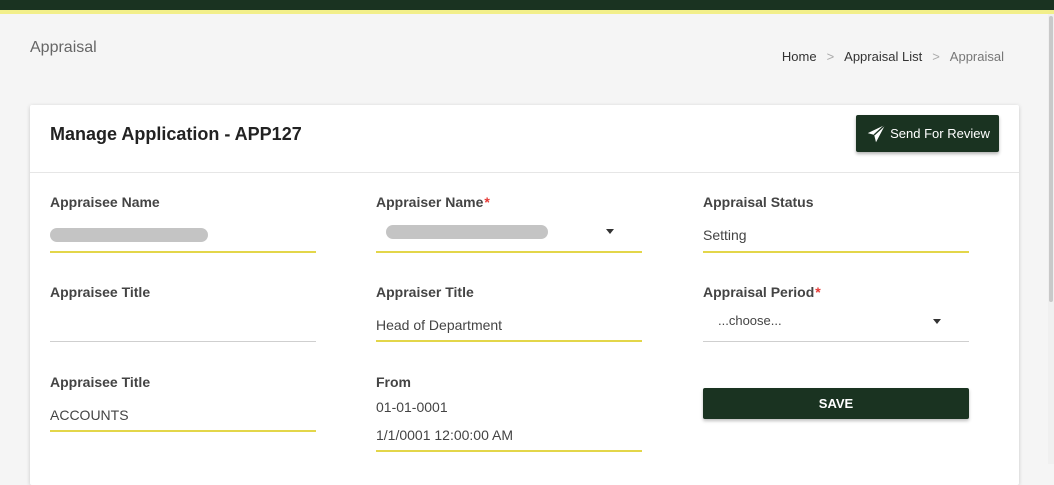 This screenshot has height=485, width=1054. Describe the element at coordinates (836, 252) in the screenshot. I see `appraisal-status-input` at that location.